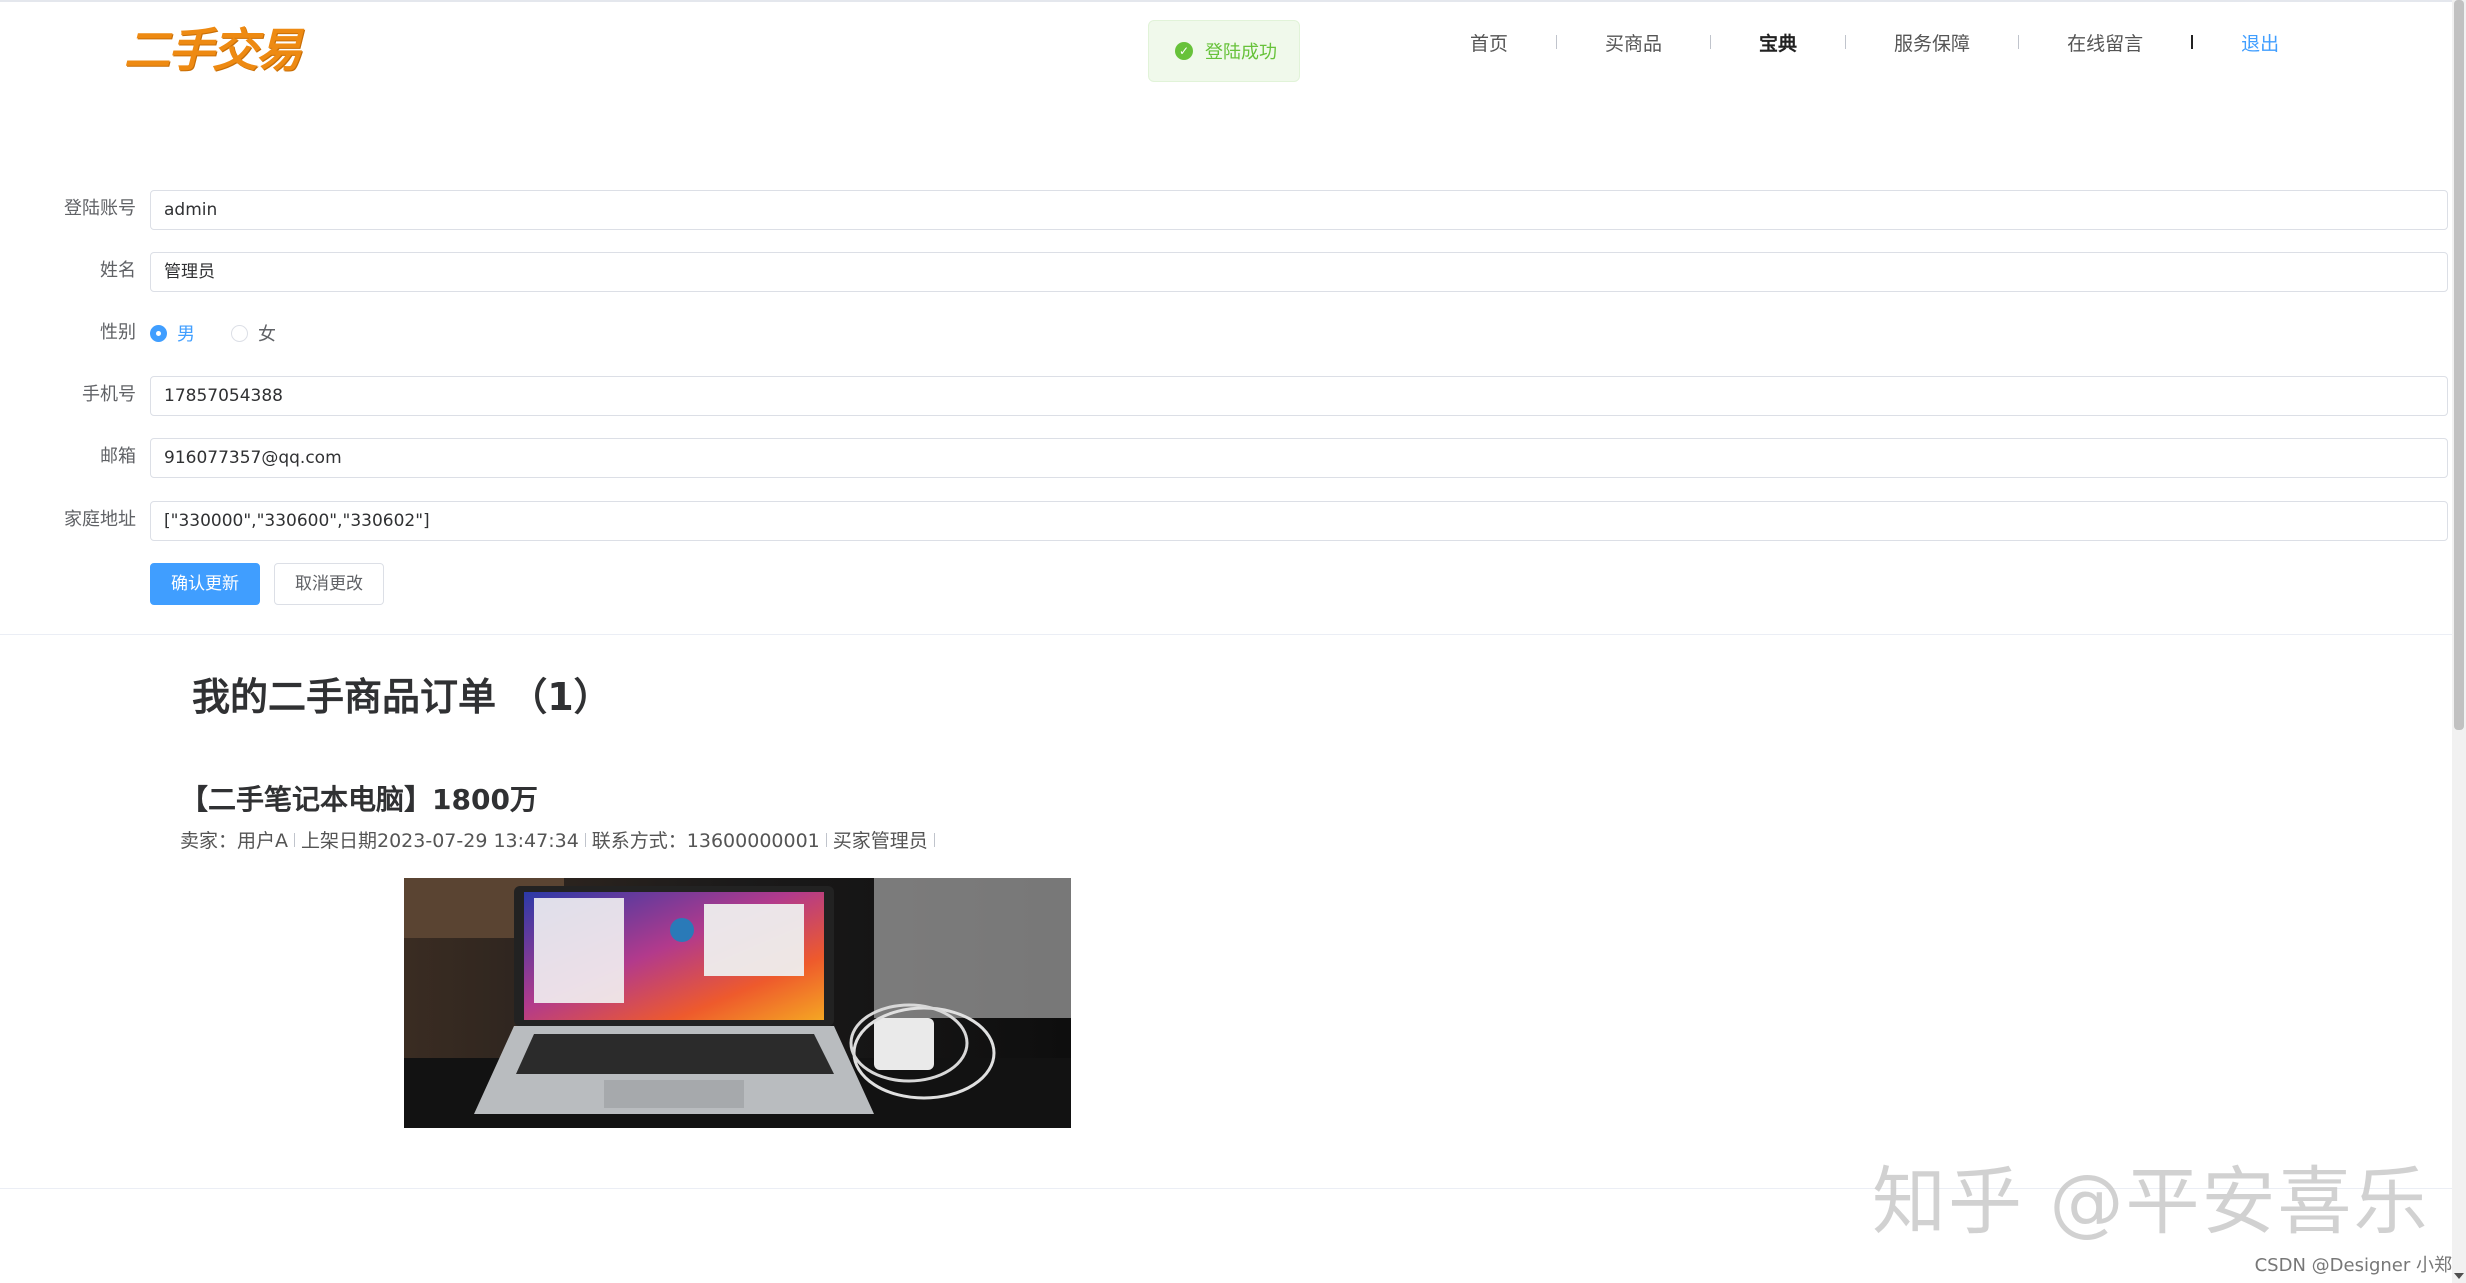  Describe the element at coordinates (1299, 272) in the screenshot. I see `name-input: 管理员` at that location.